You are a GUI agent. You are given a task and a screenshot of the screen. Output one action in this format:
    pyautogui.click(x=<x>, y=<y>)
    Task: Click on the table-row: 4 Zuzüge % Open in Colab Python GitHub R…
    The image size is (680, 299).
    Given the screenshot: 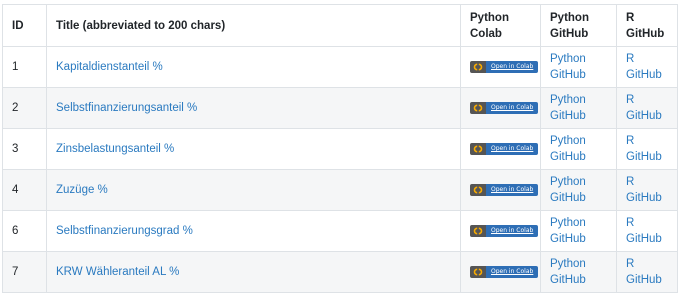 What is the action you would take?
    pyautogui.click(x=340, y=190)
    